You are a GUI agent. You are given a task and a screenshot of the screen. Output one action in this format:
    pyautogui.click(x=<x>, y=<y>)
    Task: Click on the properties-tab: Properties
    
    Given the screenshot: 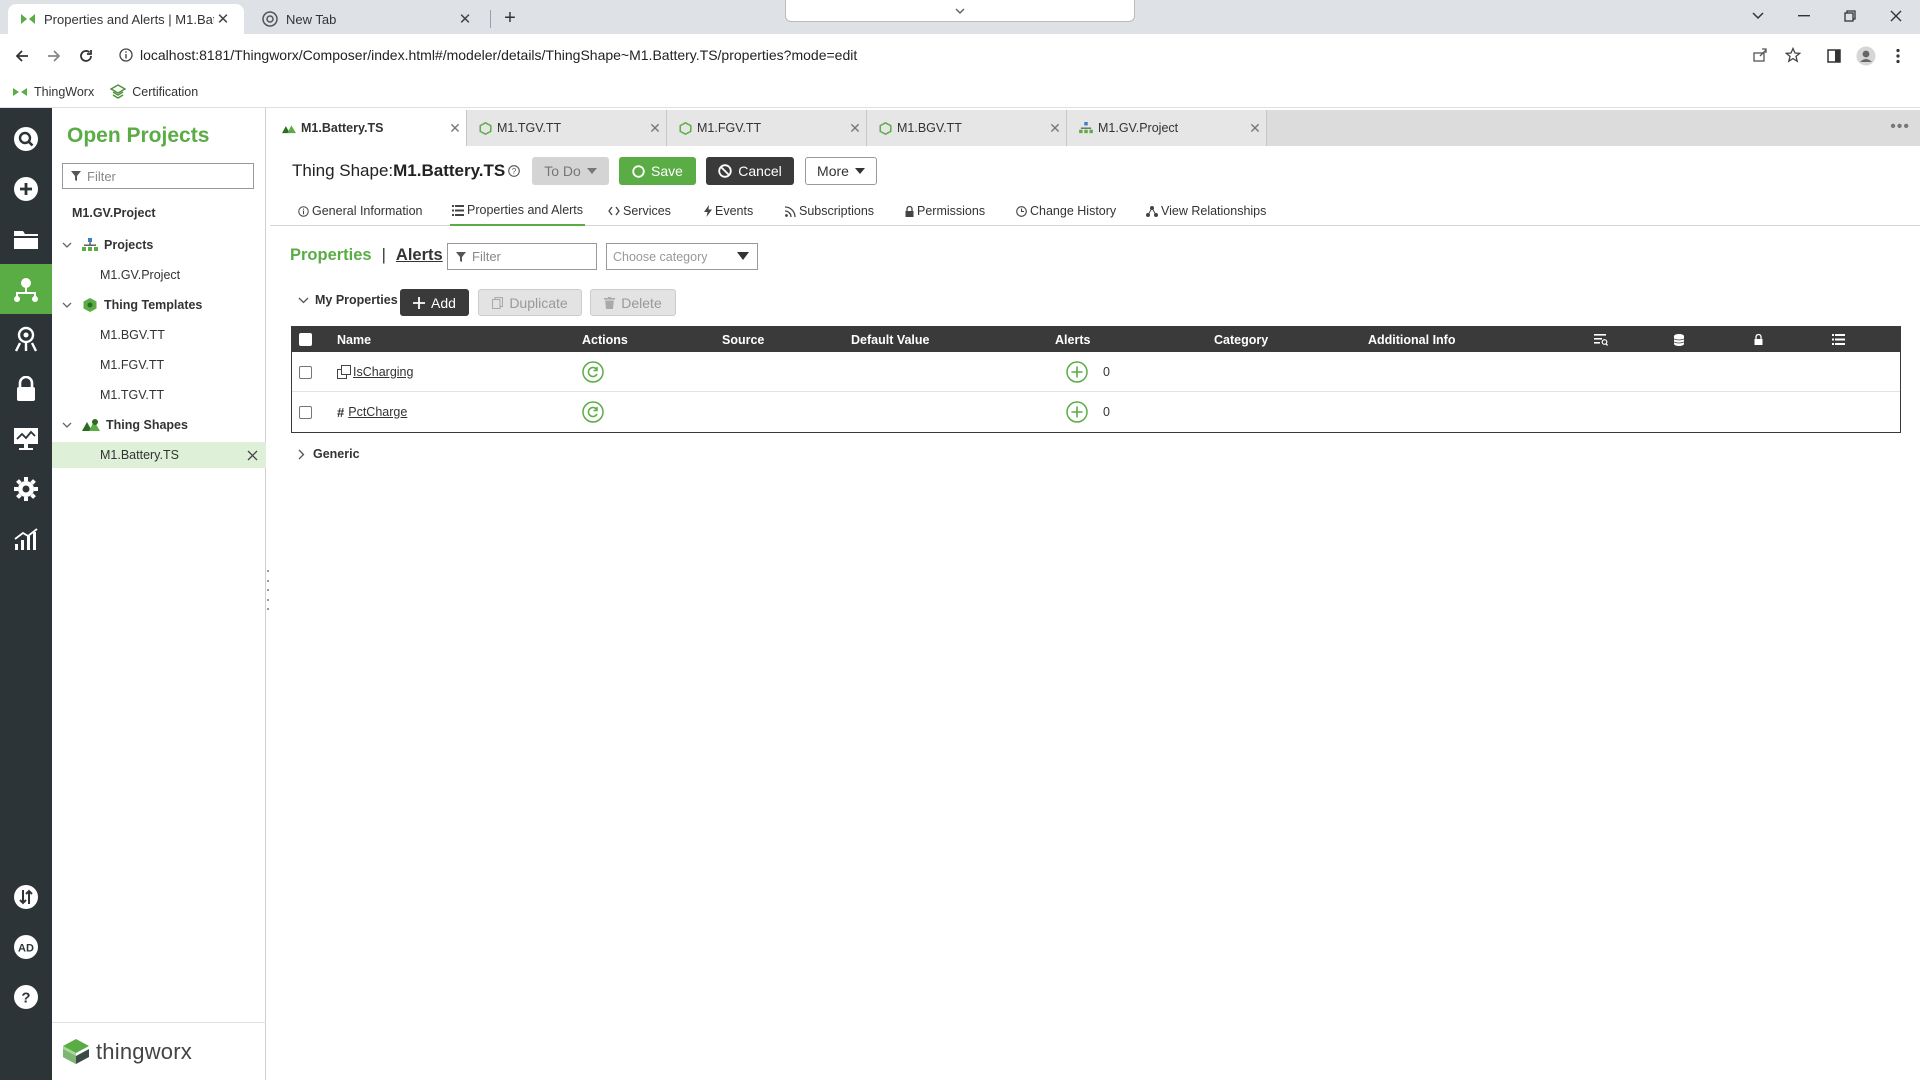 What is the action you would take?
    pyautogui.click(x=331, y=255)
    